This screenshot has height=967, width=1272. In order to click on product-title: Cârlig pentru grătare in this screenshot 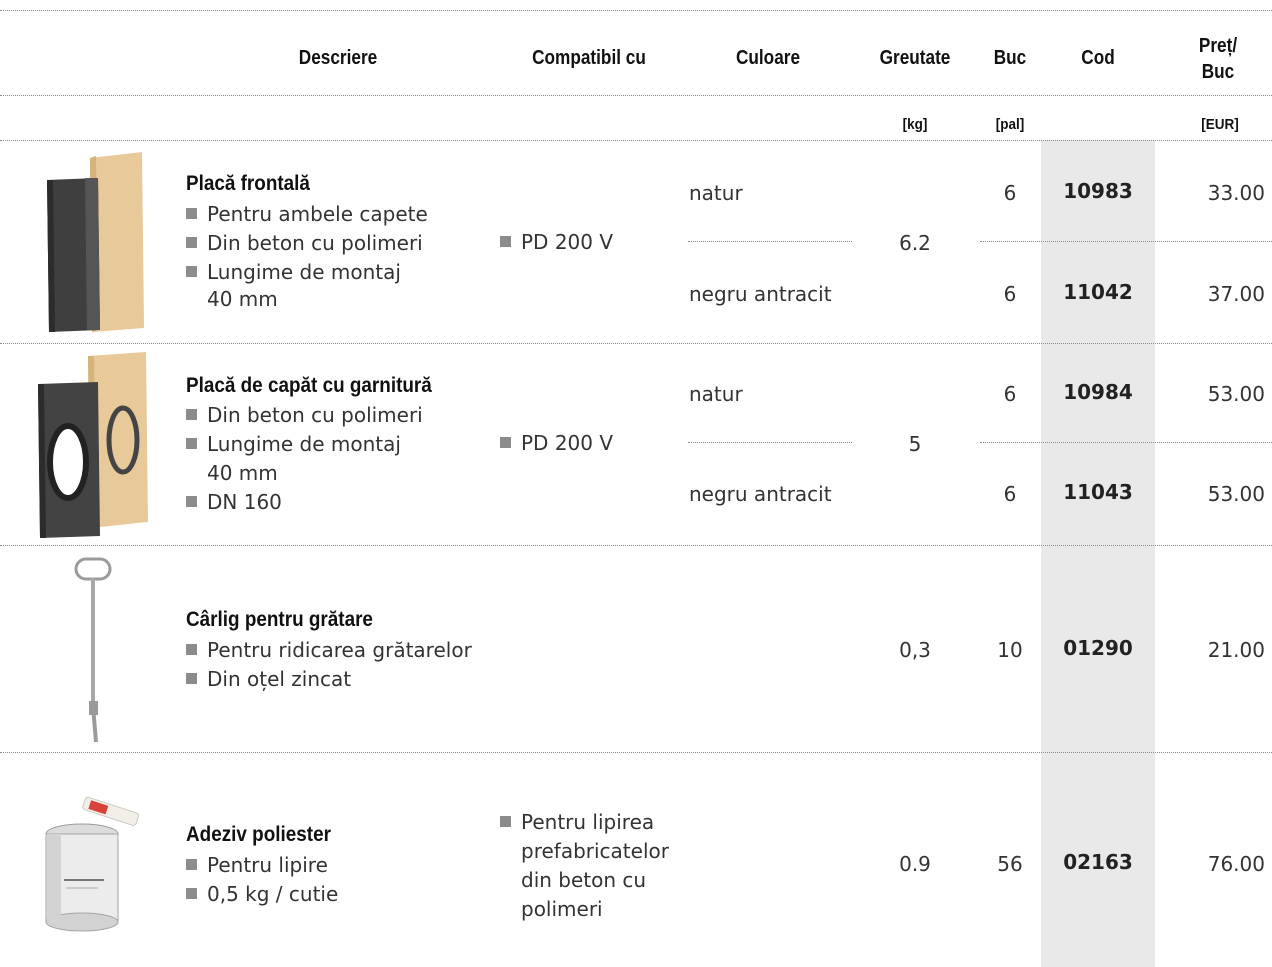, I will do `click(279, 619)`.